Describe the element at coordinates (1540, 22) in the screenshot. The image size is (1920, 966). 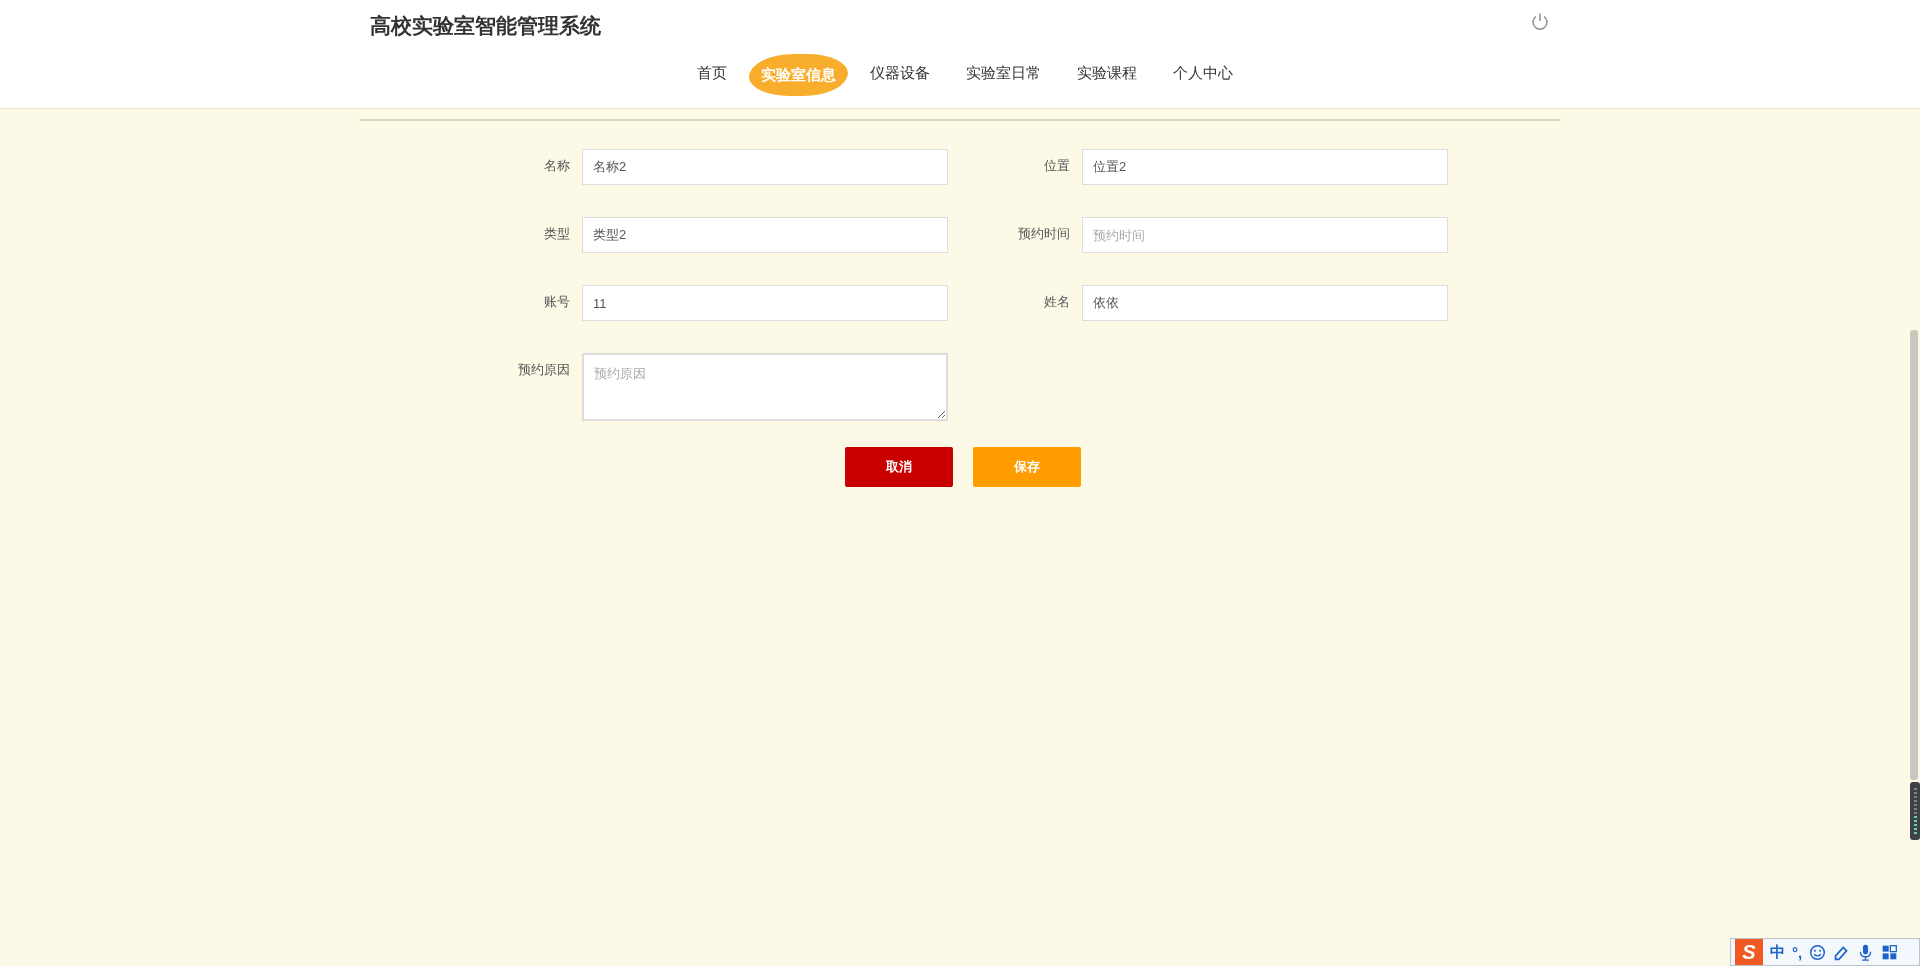
I see `power-icon` at that location.